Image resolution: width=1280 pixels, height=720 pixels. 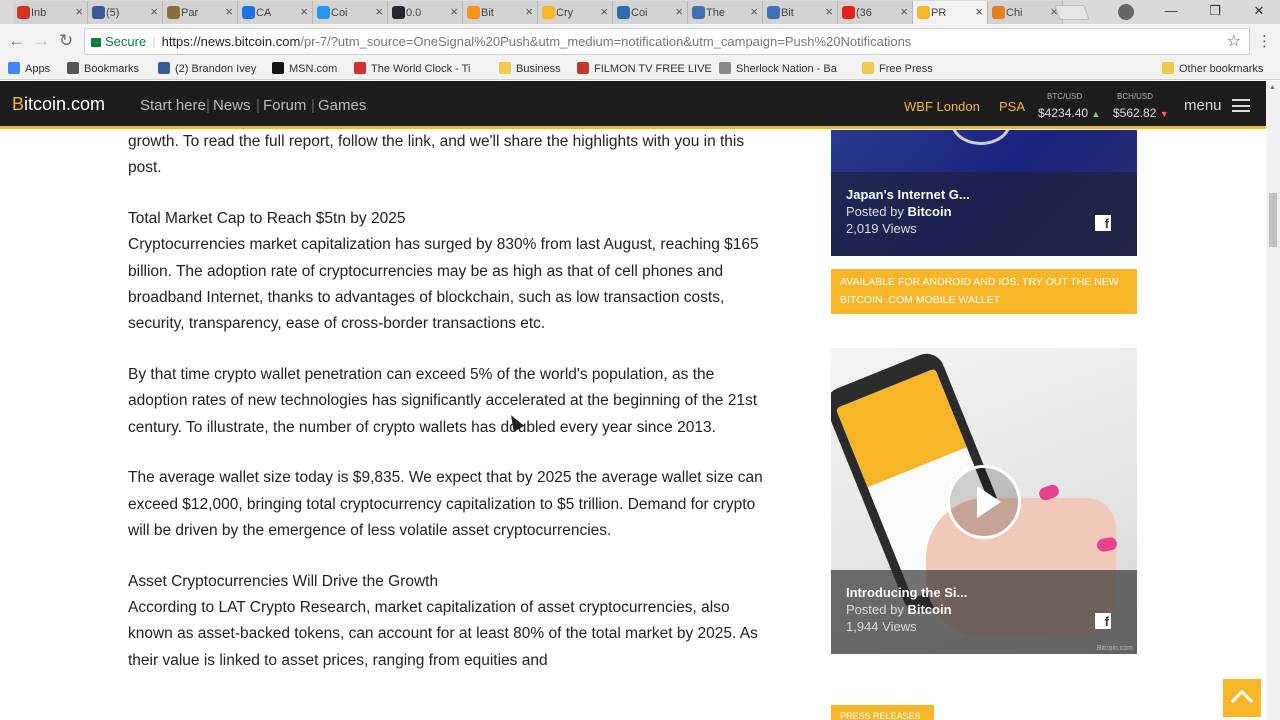 I want to click on bookmark-item: FILMON TV FREE LIVE, so click(x=644, y=69).